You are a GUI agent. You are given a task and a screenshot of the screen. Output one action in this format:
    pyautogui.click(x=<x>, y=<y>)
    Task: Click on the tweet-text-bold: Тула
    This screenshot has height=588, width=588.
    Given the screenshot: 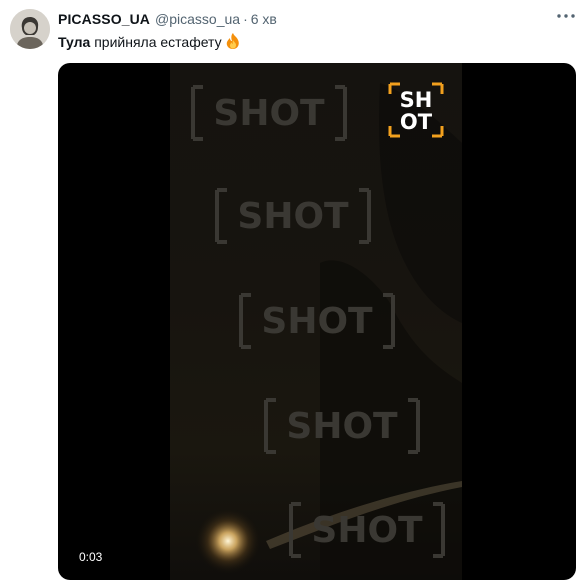 What is the action you would take?
    pyautogui.click(x=74, y=42)
    